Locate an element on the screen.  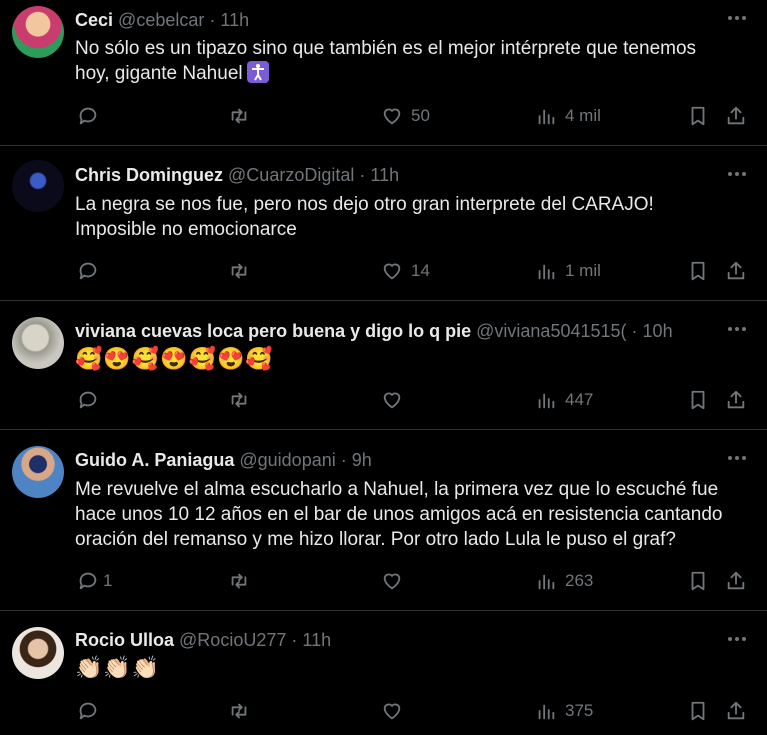
views-button: 263 is located at coordinates (564, 581).